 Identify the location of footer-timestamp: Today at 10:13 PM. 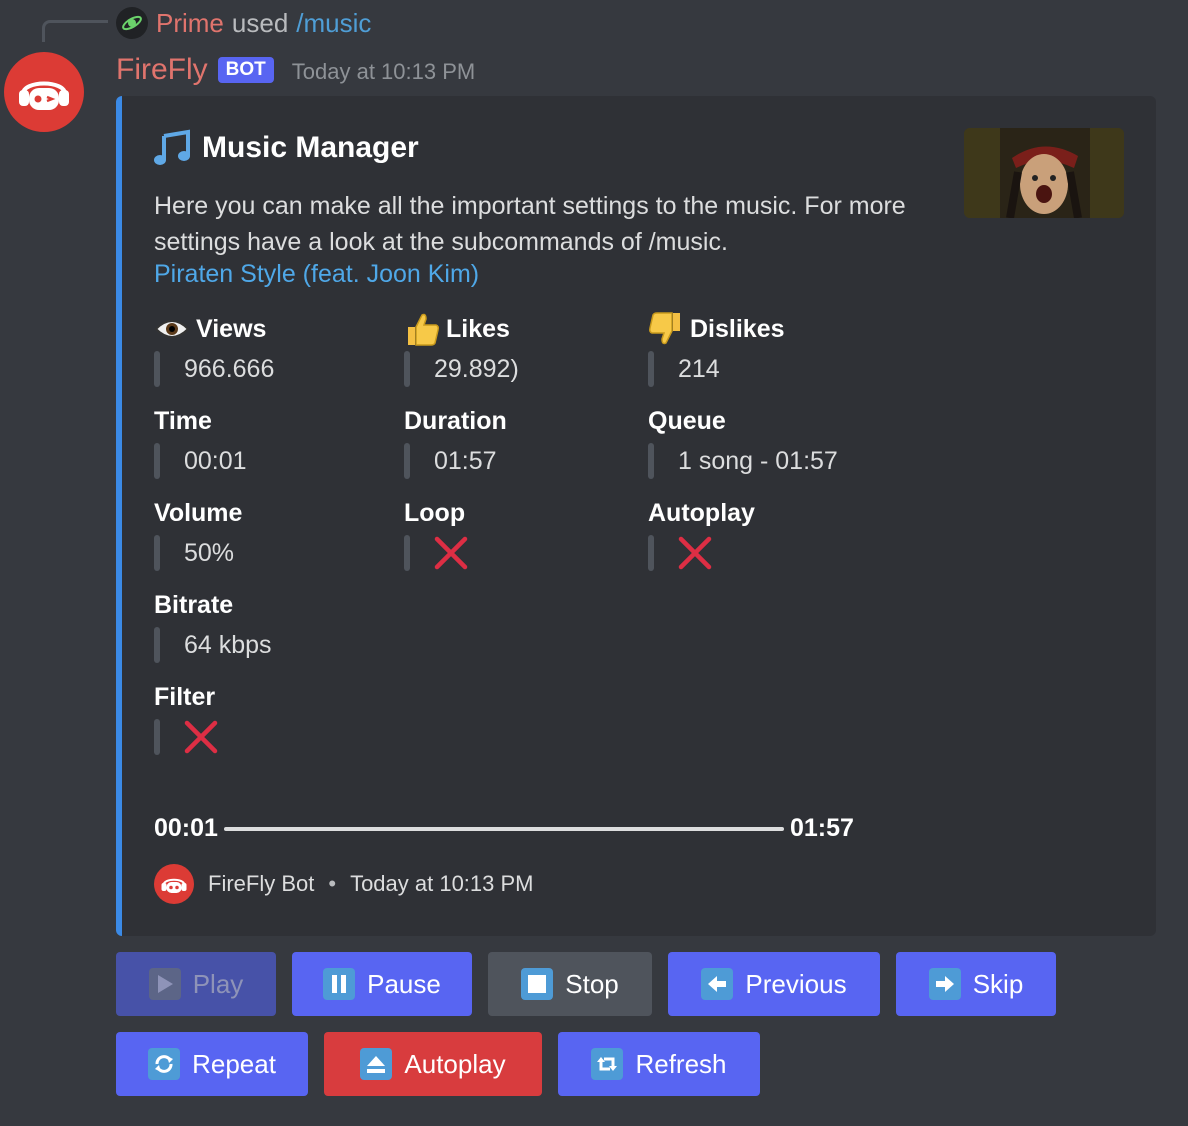
(442, 883).